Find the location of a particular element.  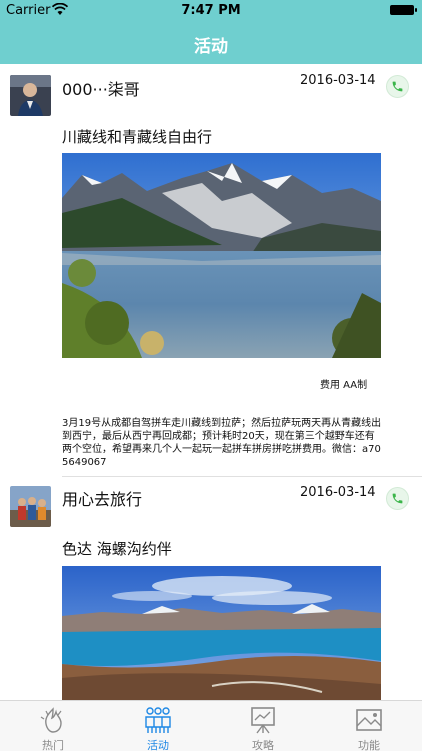

tab-label: 热门 is located at coordinates (53, 745).